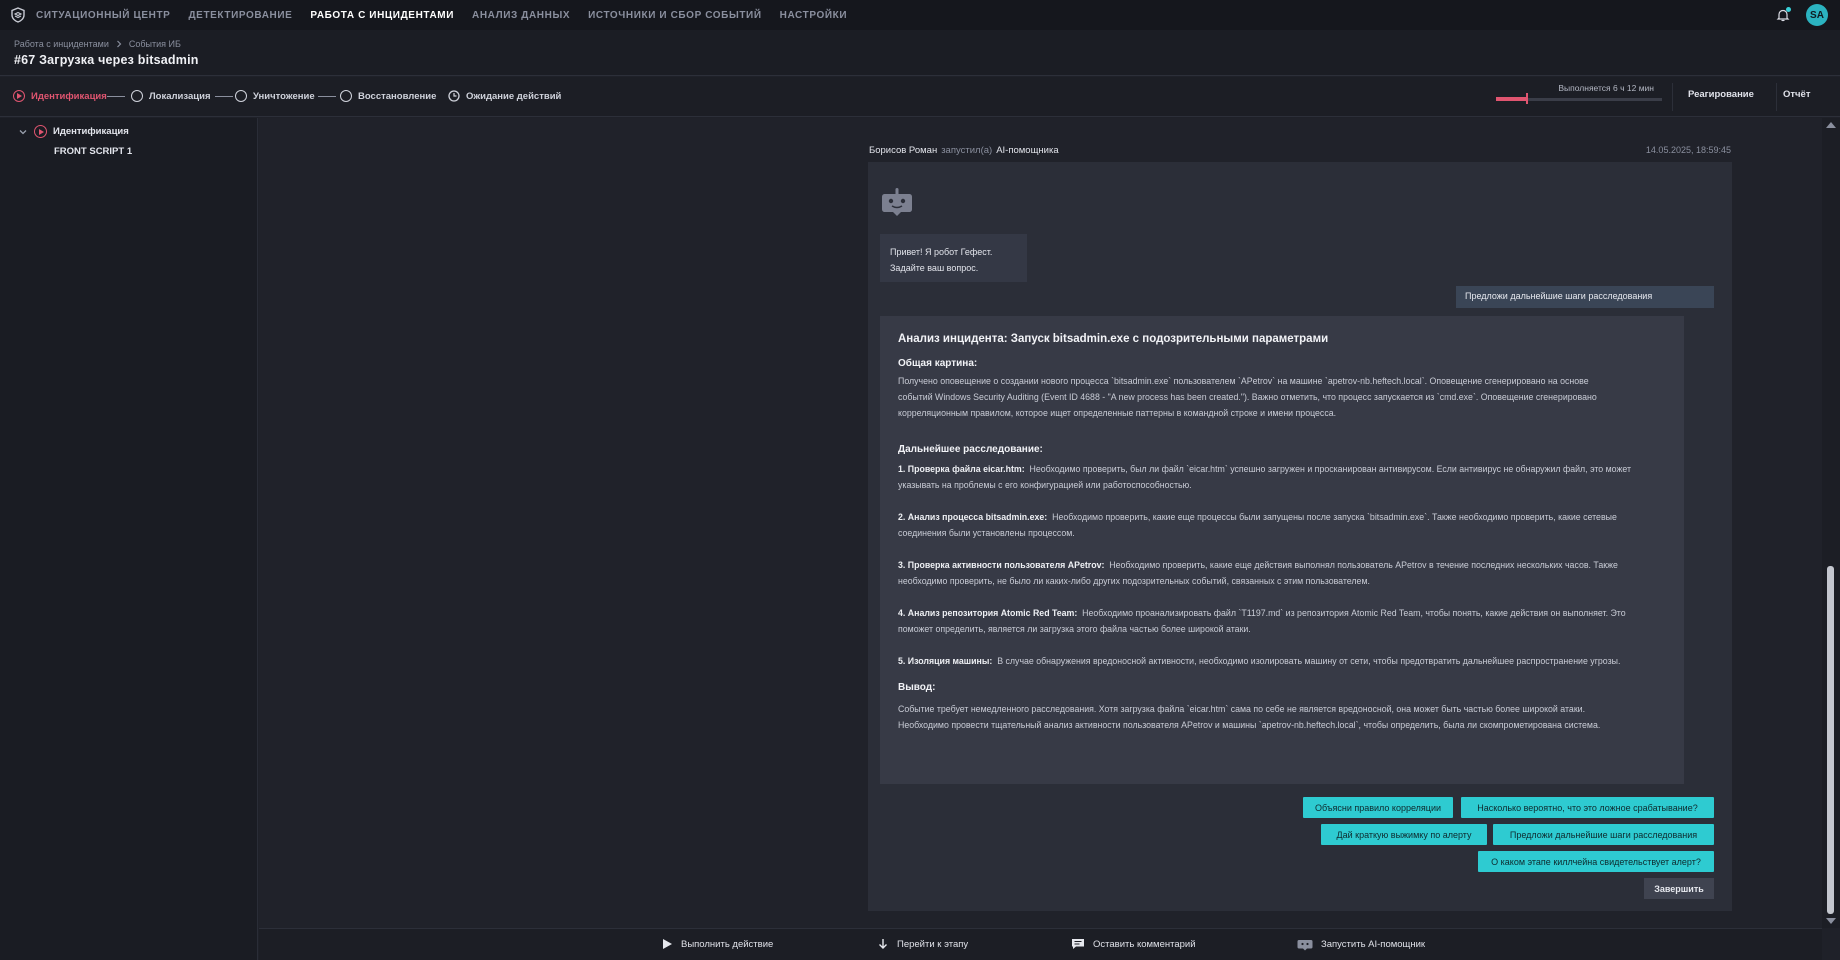  What do you see at coordinates (973, 517) in the screenshot?
I see `step-title: 2. Анализ процесса bitsadmin.exe:` at bounding box center [973, 517].